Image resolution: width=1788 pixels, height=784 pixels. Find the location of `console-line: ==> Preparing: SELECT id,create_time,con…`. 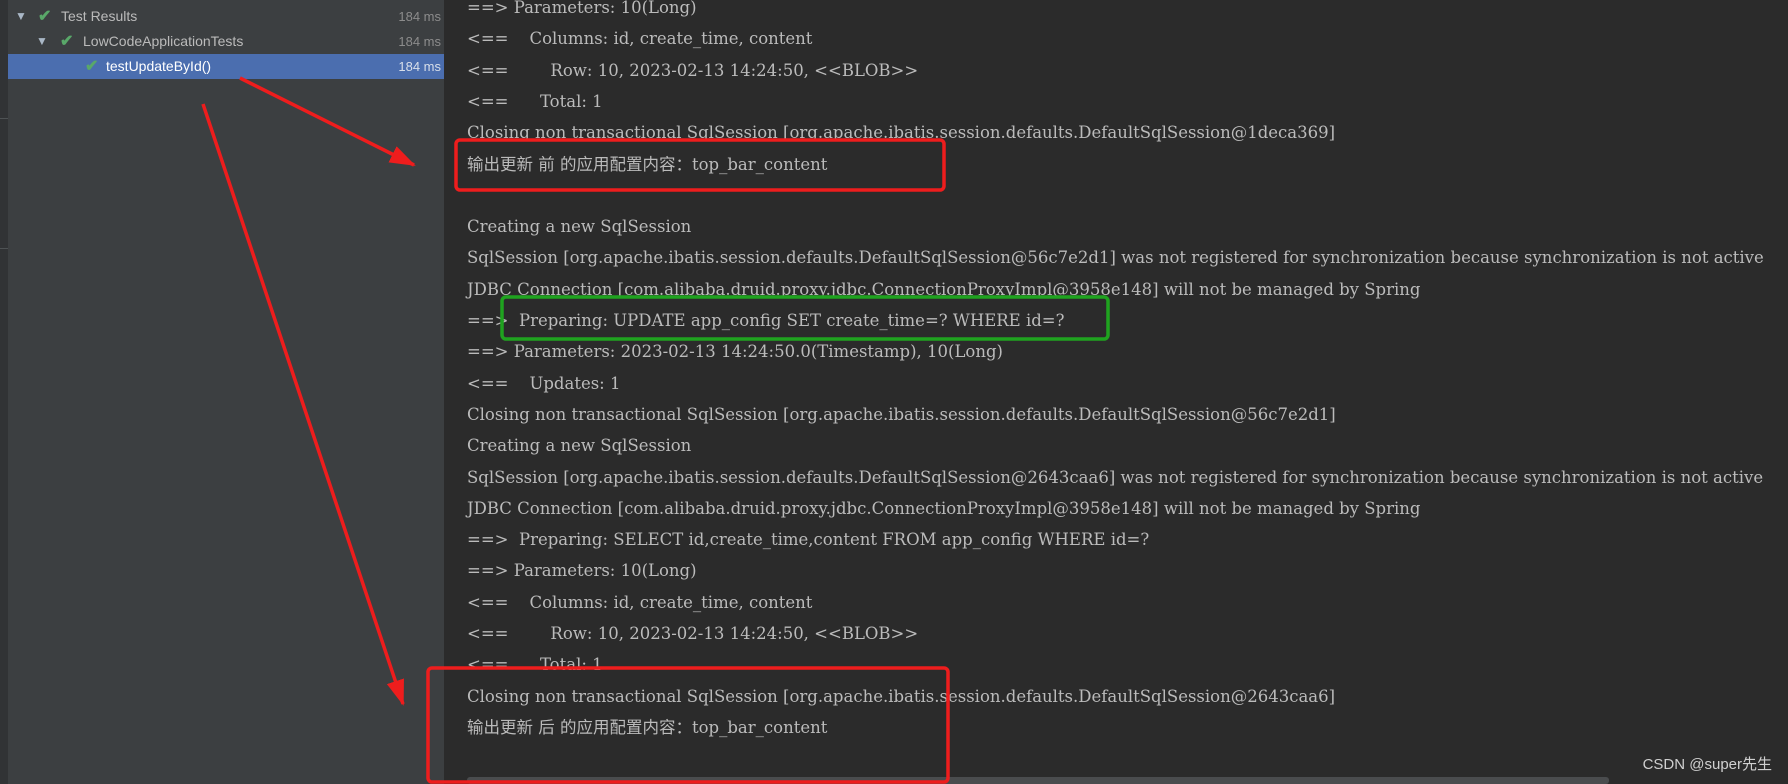

console-line: ==> Preparing: SELECT id,create_time,con… is located at coordinates (808, 540).